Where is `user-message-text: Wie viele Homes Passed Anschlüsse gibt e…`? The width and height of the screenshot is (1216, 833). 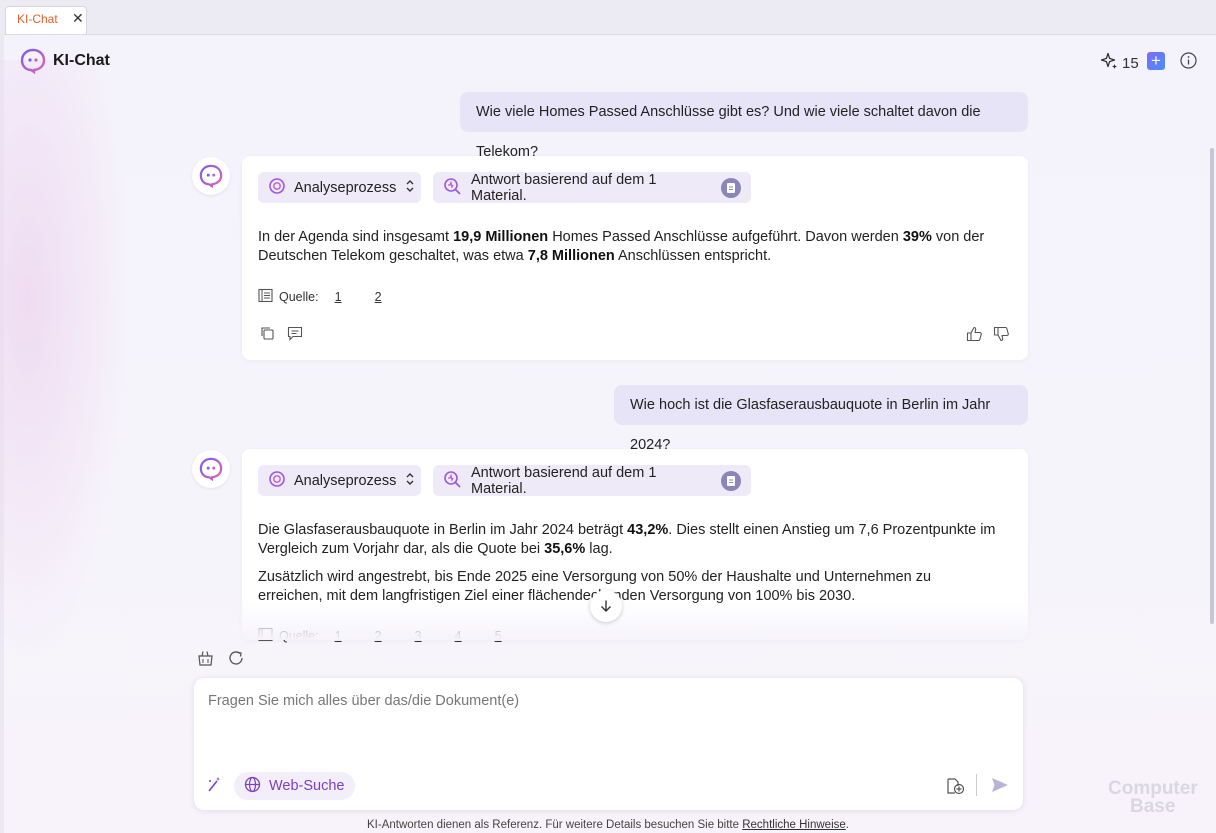
user-message-text: Wie viele Homes Passed Anschlüsse gibt e… is located at coordinates (728, 132).